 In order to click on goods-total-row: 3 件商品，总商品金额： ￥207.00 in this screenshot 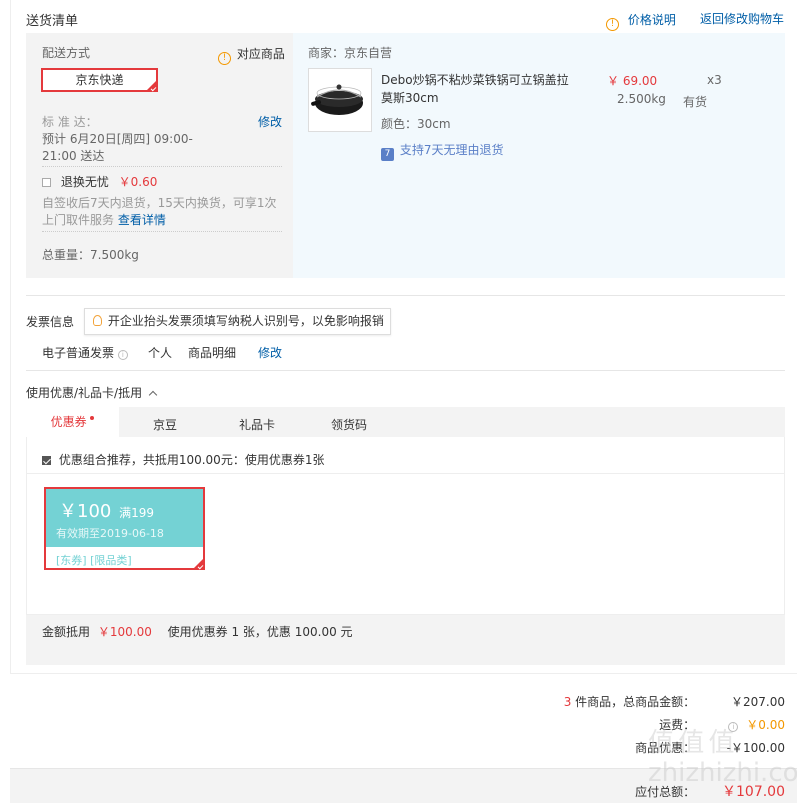, I will do `click(585, 701)`.